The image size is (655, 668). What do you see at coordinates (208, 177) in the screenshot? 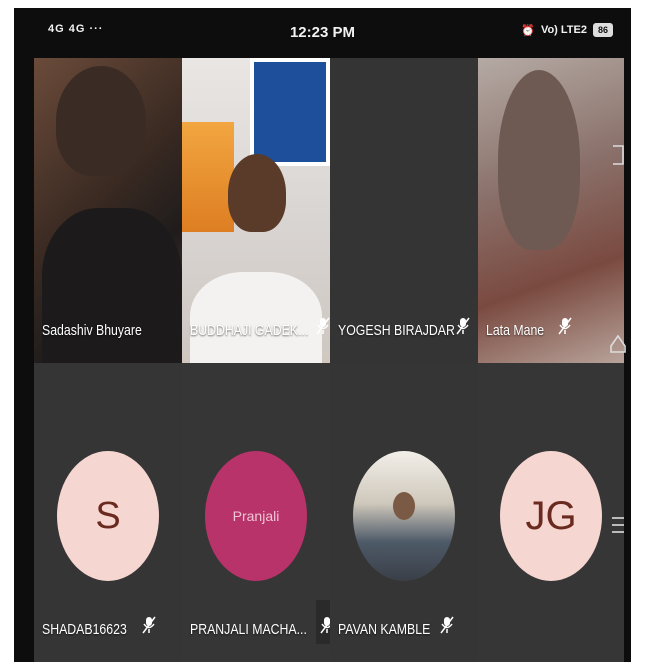
I see `wall-portrait` at bounding box center [208, 177].